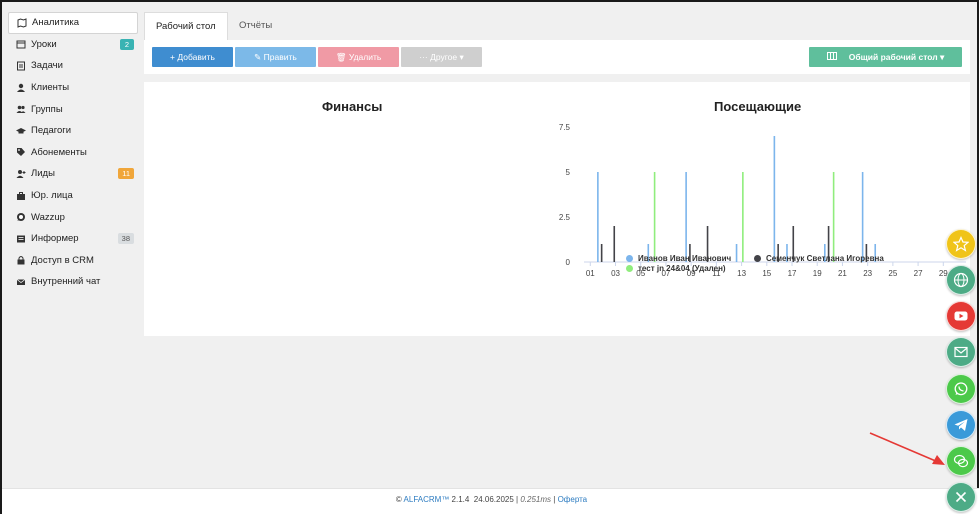 This screenshot has height=514, width=979. Describe the element at coordinates (20, 44) in the screenshot. I see `calendar-icon` at that location.